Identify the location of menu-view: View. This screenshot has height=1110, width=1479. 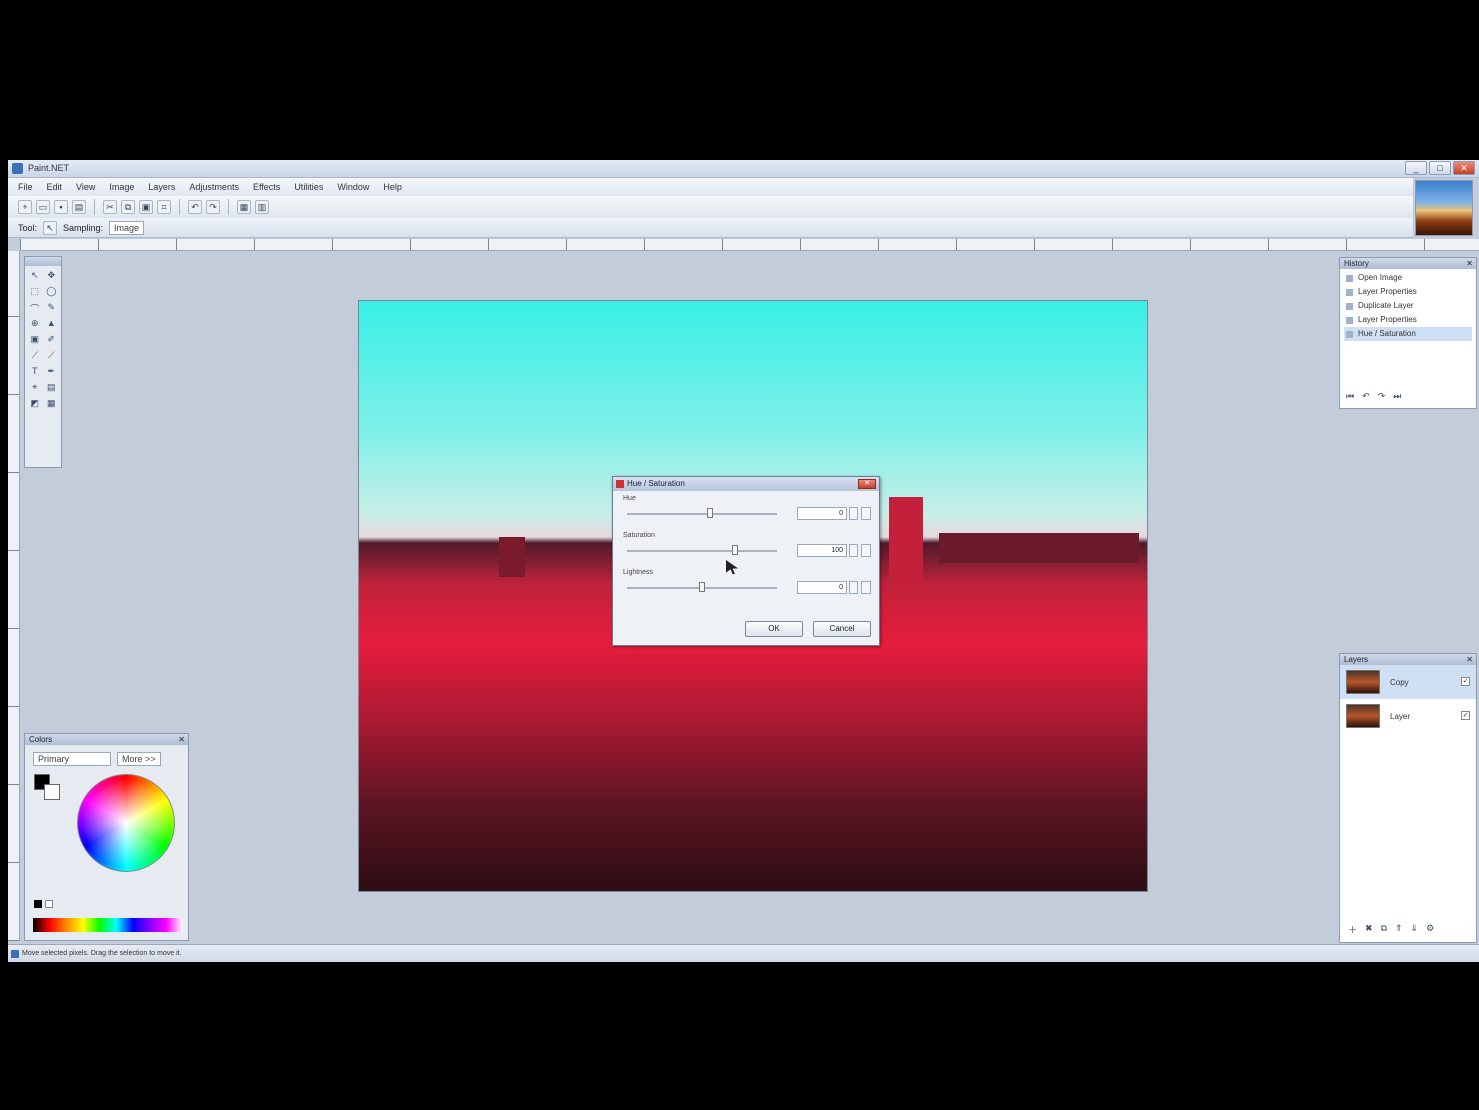
(85, 187).